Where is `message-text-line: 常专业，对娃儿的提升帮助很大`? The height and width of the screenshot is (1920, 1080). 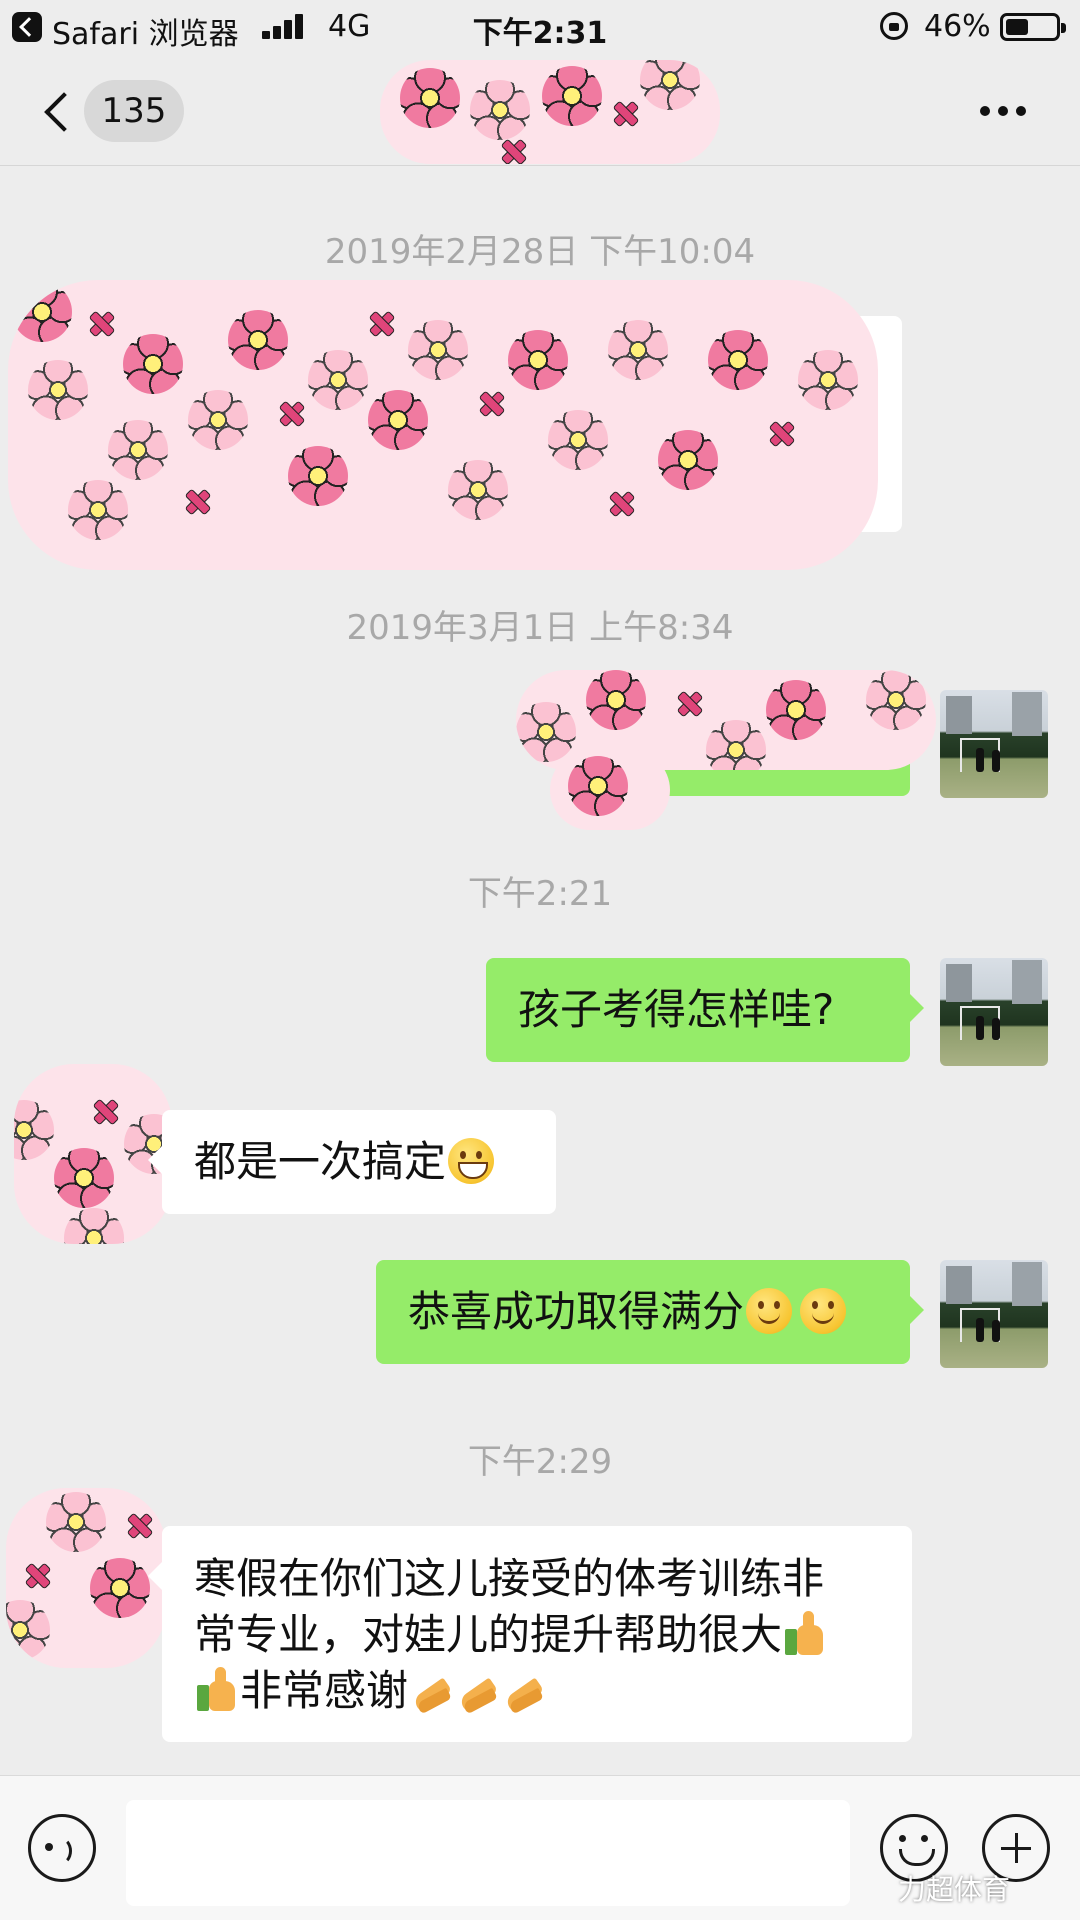
message-text-line: 常专业，对娃儿的提升帮助很大 is located at coordinates (537, 1635).